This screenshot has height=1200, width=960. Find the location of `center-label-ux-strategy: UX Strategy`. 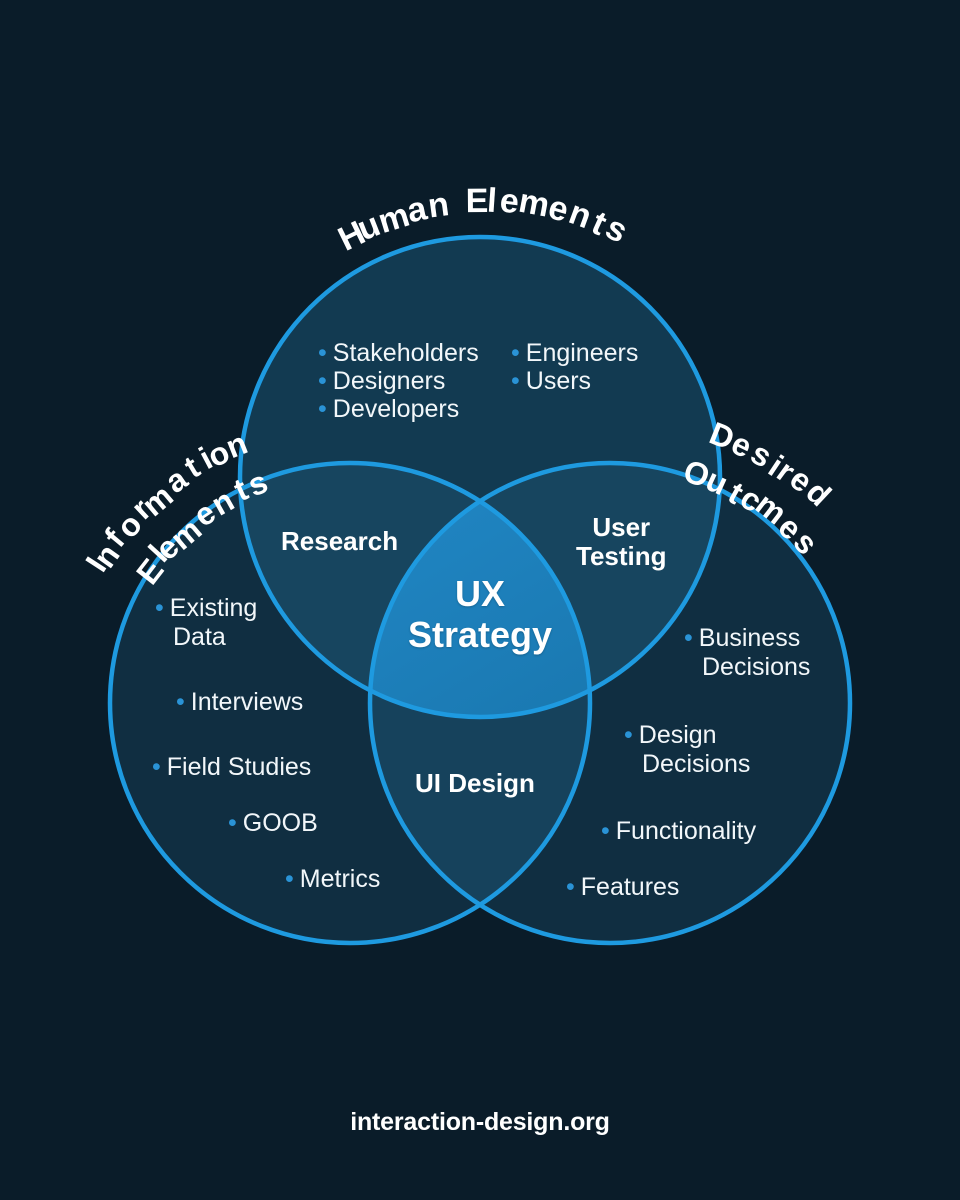

center-label-ux-strategy: UX Strategy is located at coordinates (480, 614).